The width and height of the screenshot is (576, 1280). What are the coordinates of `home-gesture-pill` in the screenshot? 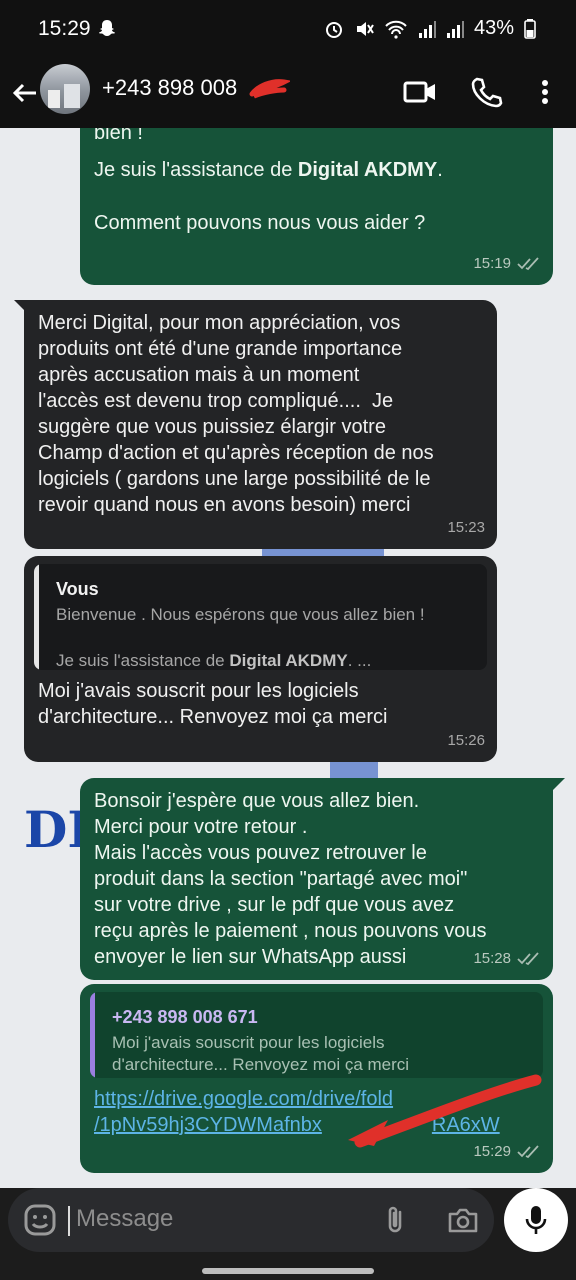 It's located at (288, 1271).